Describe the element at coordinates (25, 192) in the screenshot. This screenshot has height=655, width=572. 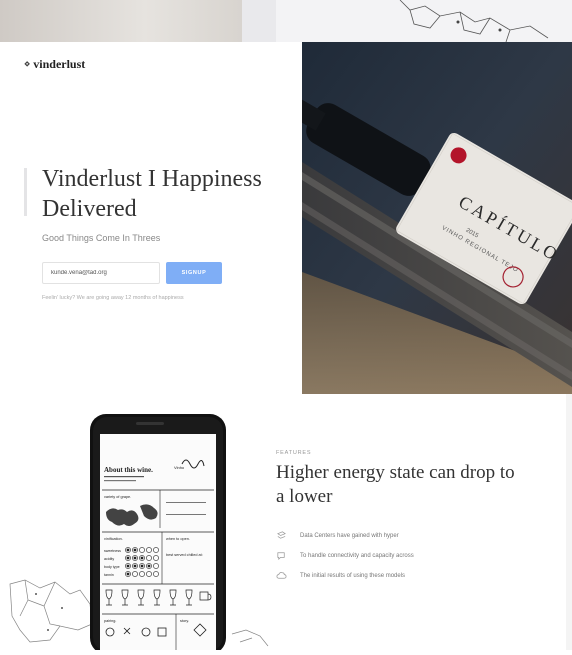
I see `title-accent-bar` at that location.